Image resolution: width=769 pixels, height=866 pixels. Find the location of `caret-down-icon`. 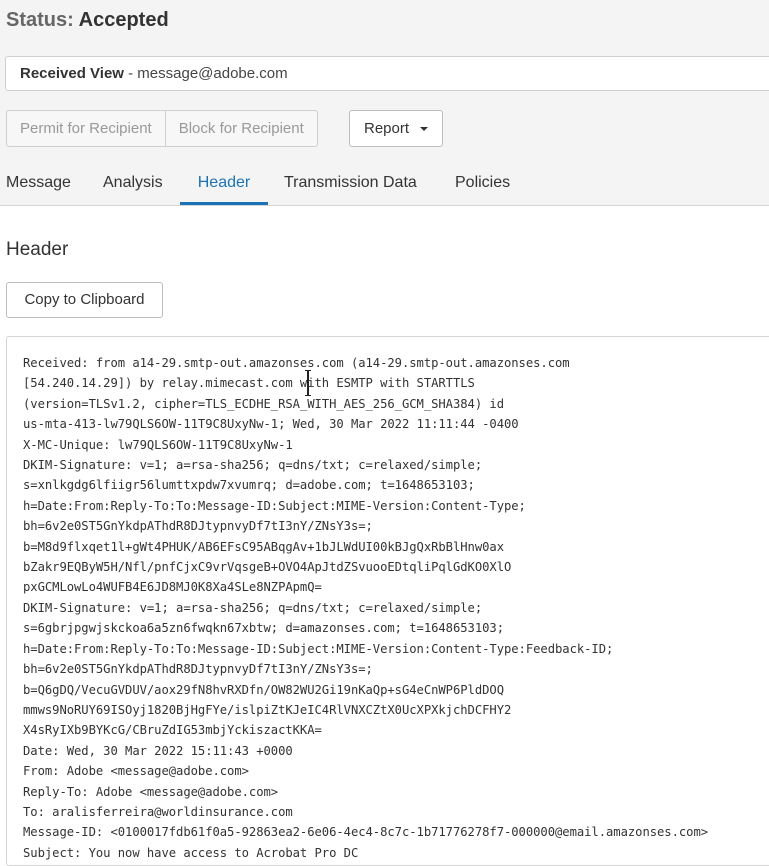

caret-down-icon is located at coordinates (424, 129).